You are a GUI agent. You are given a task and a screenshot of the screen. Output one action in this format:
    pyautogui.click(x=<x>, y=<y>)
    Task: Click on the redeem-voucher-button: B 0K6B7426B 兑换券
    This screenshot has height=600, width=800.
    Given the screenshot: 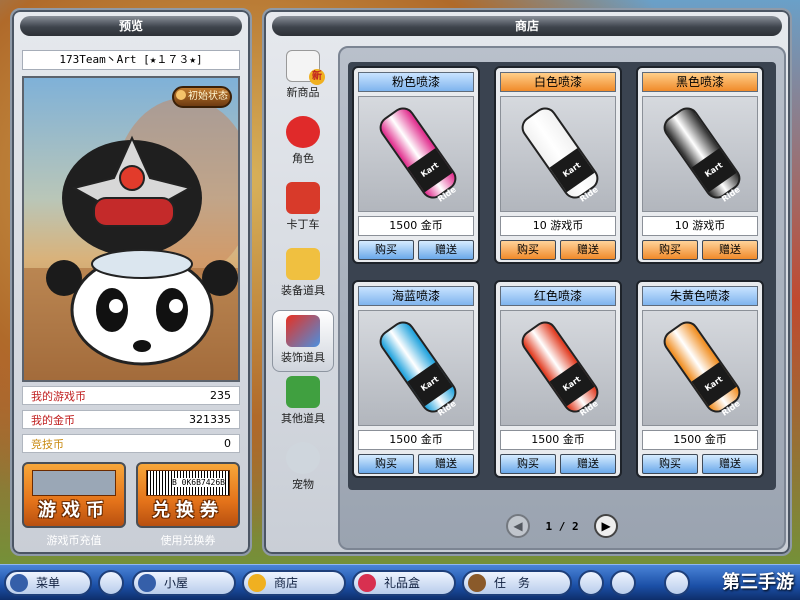 What is the action you would take?
    pyautogui.click(x=188, y=495)
    